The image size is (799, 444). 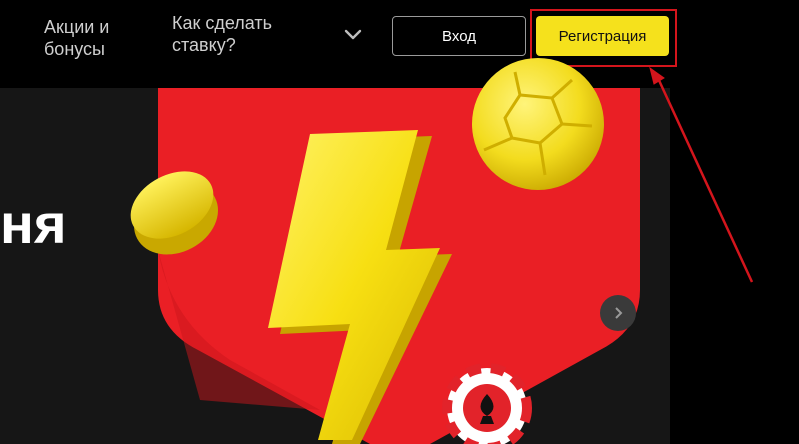 I want to click on carousel-next-button, so click(x=618, y=313).